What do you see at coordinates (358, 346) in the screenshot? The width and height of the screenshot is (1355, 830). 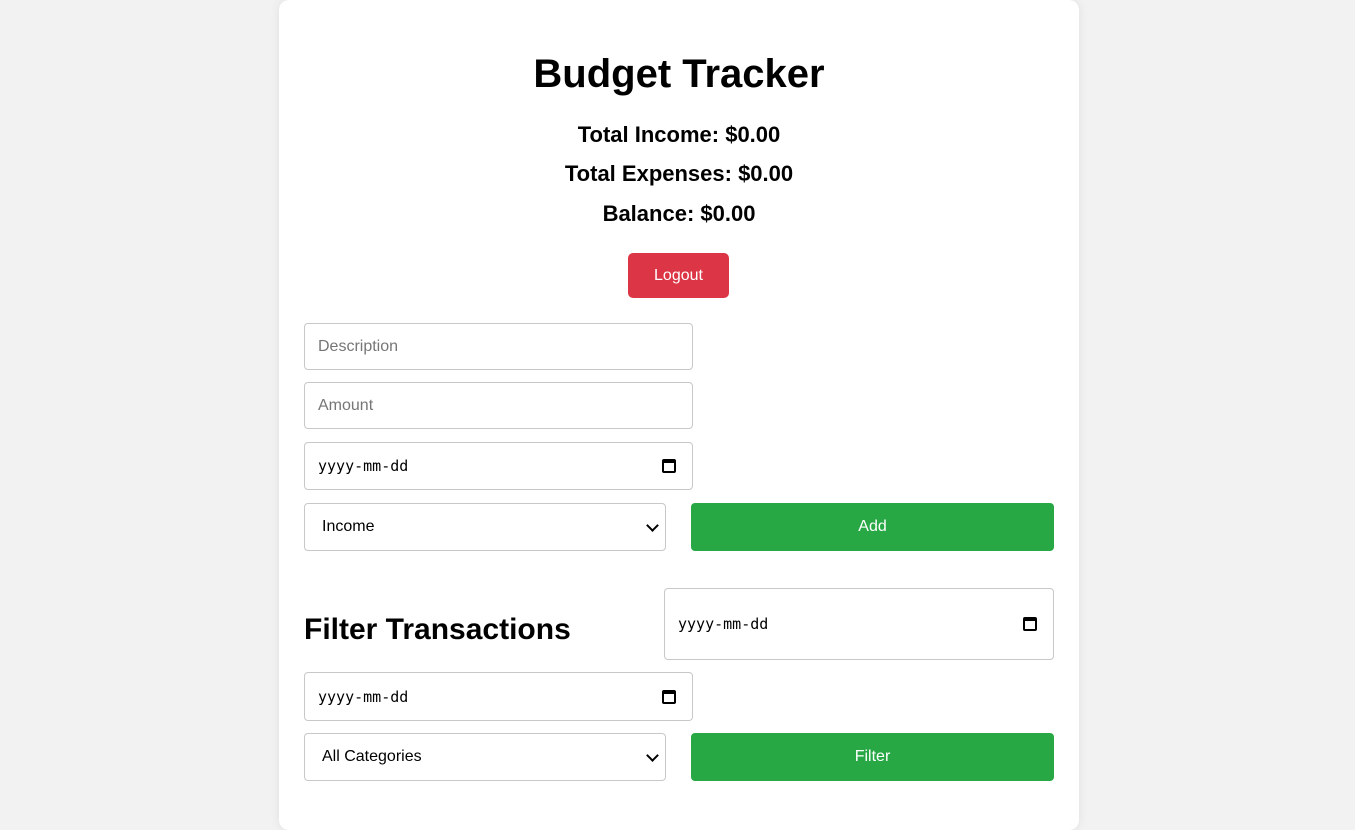 I see `description-placeholder: Description` at bounding box center [358, 346].